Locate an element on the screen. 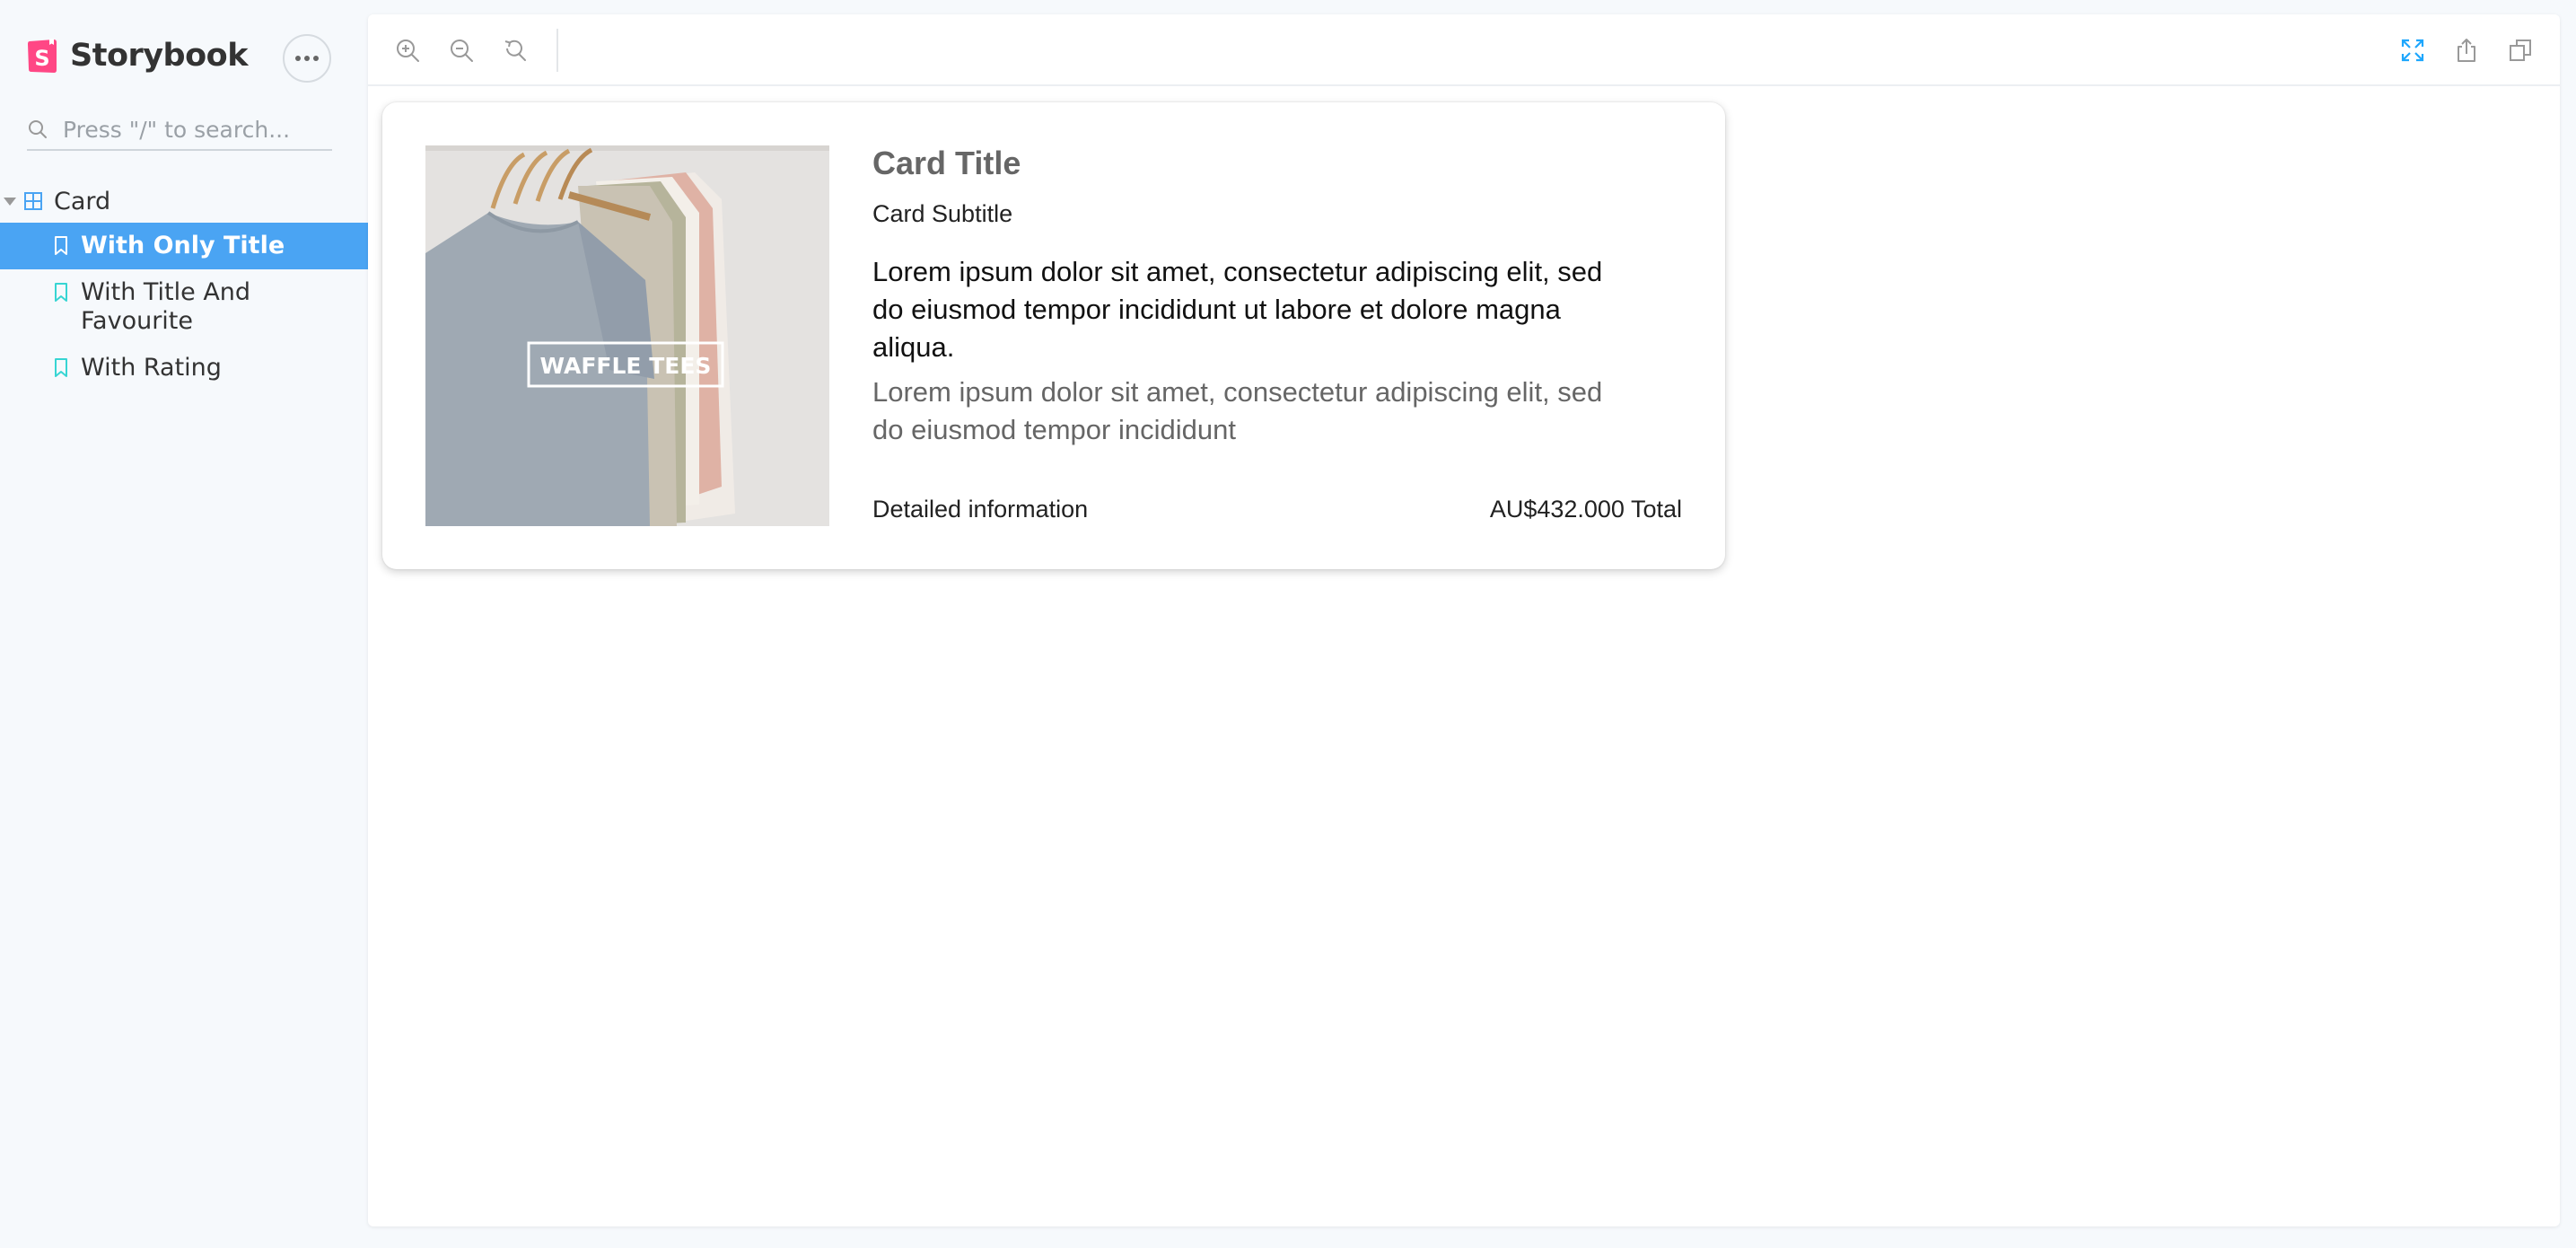 This screenshot has width=2576, height=1248. storybook-logo-icon: S is located at coordinates (42, 56).